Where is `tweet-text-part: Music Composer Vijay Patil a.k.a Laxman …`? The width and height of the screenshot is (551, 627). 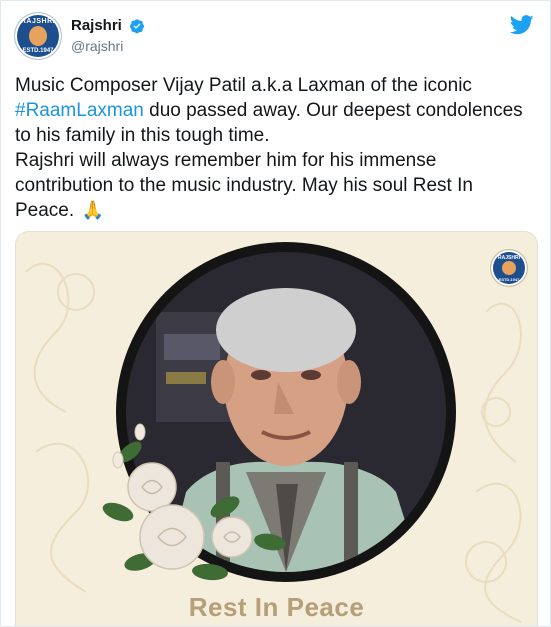 tweet-text-part: Music Composer Vijay Patil a.k.a Laxman … is located at coordinates (243, 85).